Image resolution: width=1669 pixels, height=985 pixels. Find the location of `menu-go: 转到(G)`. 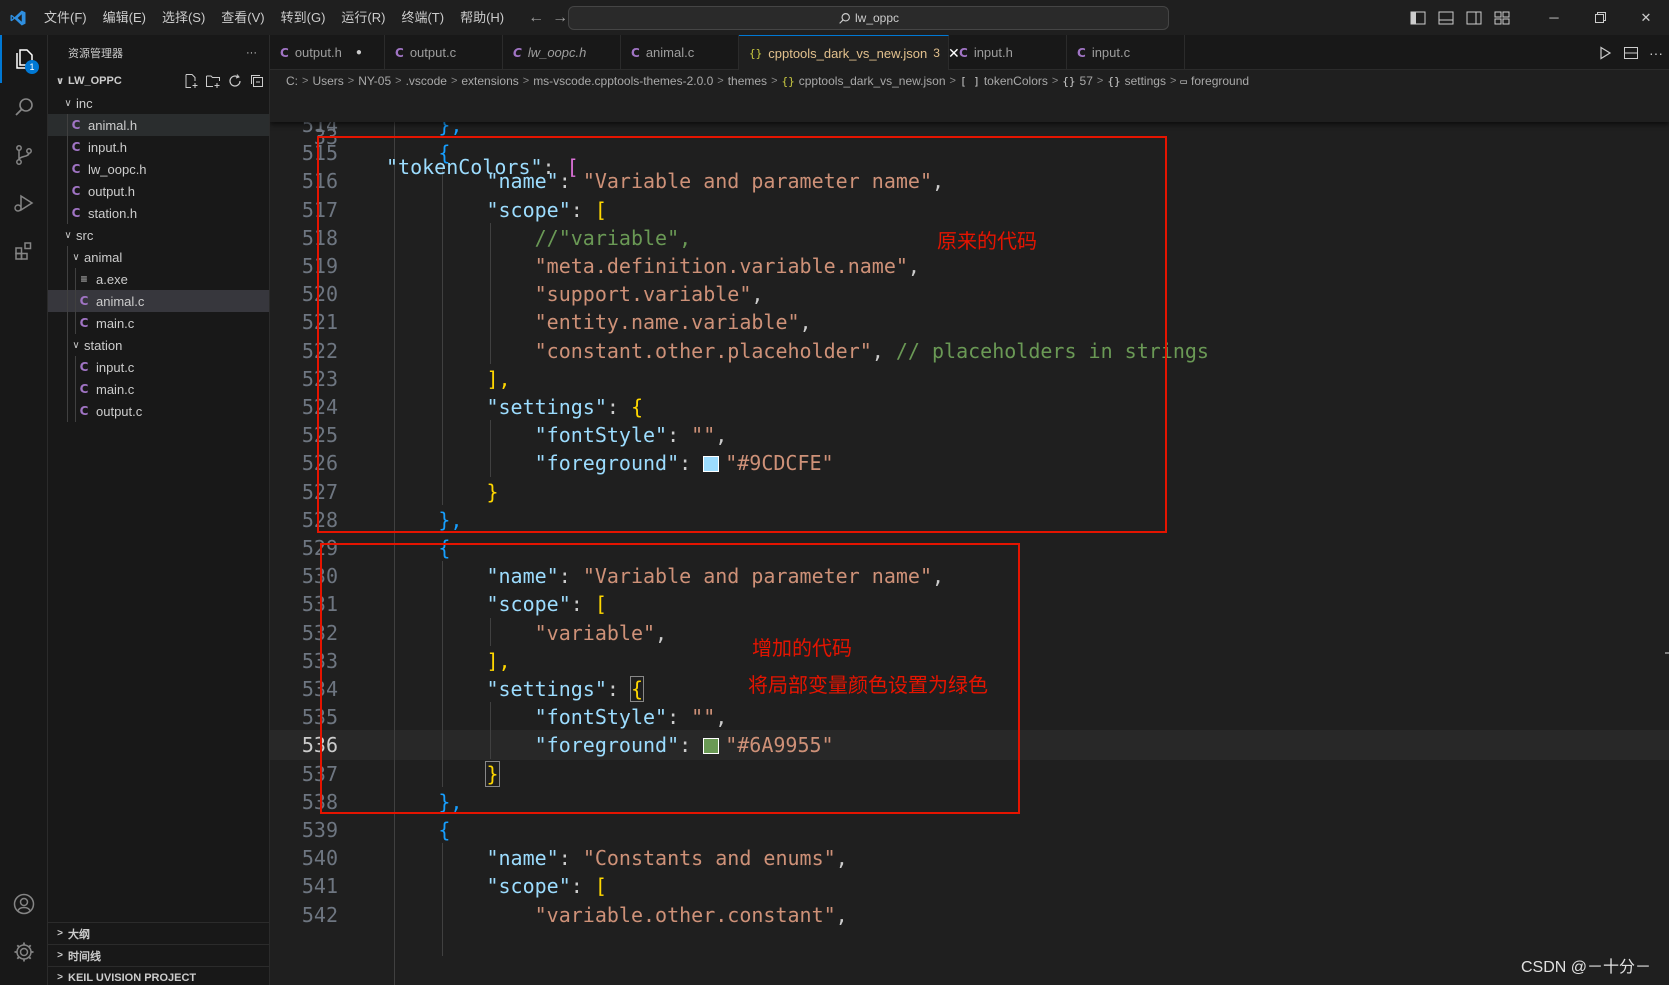

menu-go: 转到(G) is located at coordinates (303, 17).